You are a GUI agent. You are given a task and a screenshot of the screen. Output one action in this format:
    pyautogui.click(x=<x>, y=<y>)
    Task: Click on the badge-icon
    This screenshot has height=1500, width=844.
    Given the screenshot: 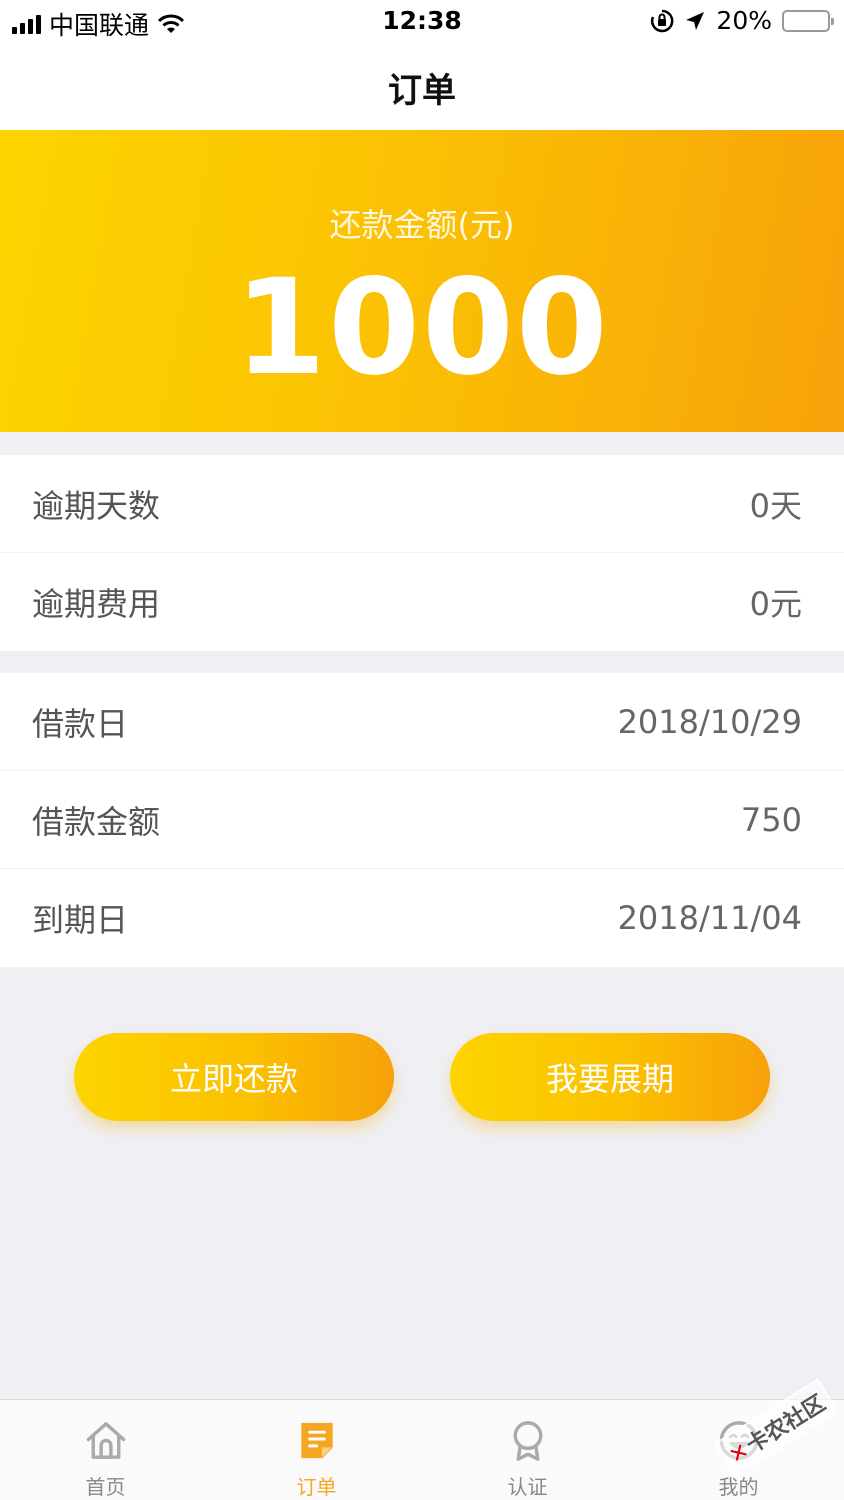 What is the action you would take?
    pyautogui.click(x=527, y=1441)
    